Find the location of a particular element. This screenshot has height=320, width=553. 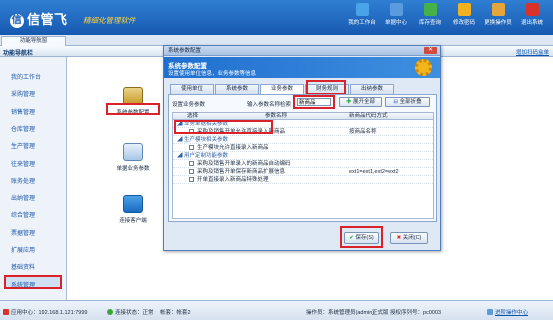

dialog-titlebar: 系统参数配置 ✕ is located at coordinates (302, 51).